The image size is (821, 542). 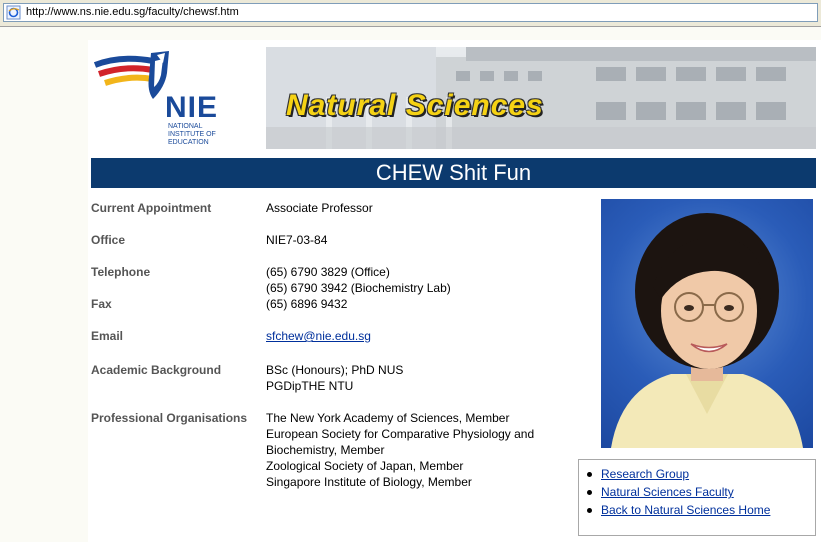 I want to click on list-item: Research Group, so click(x=678, y=474).